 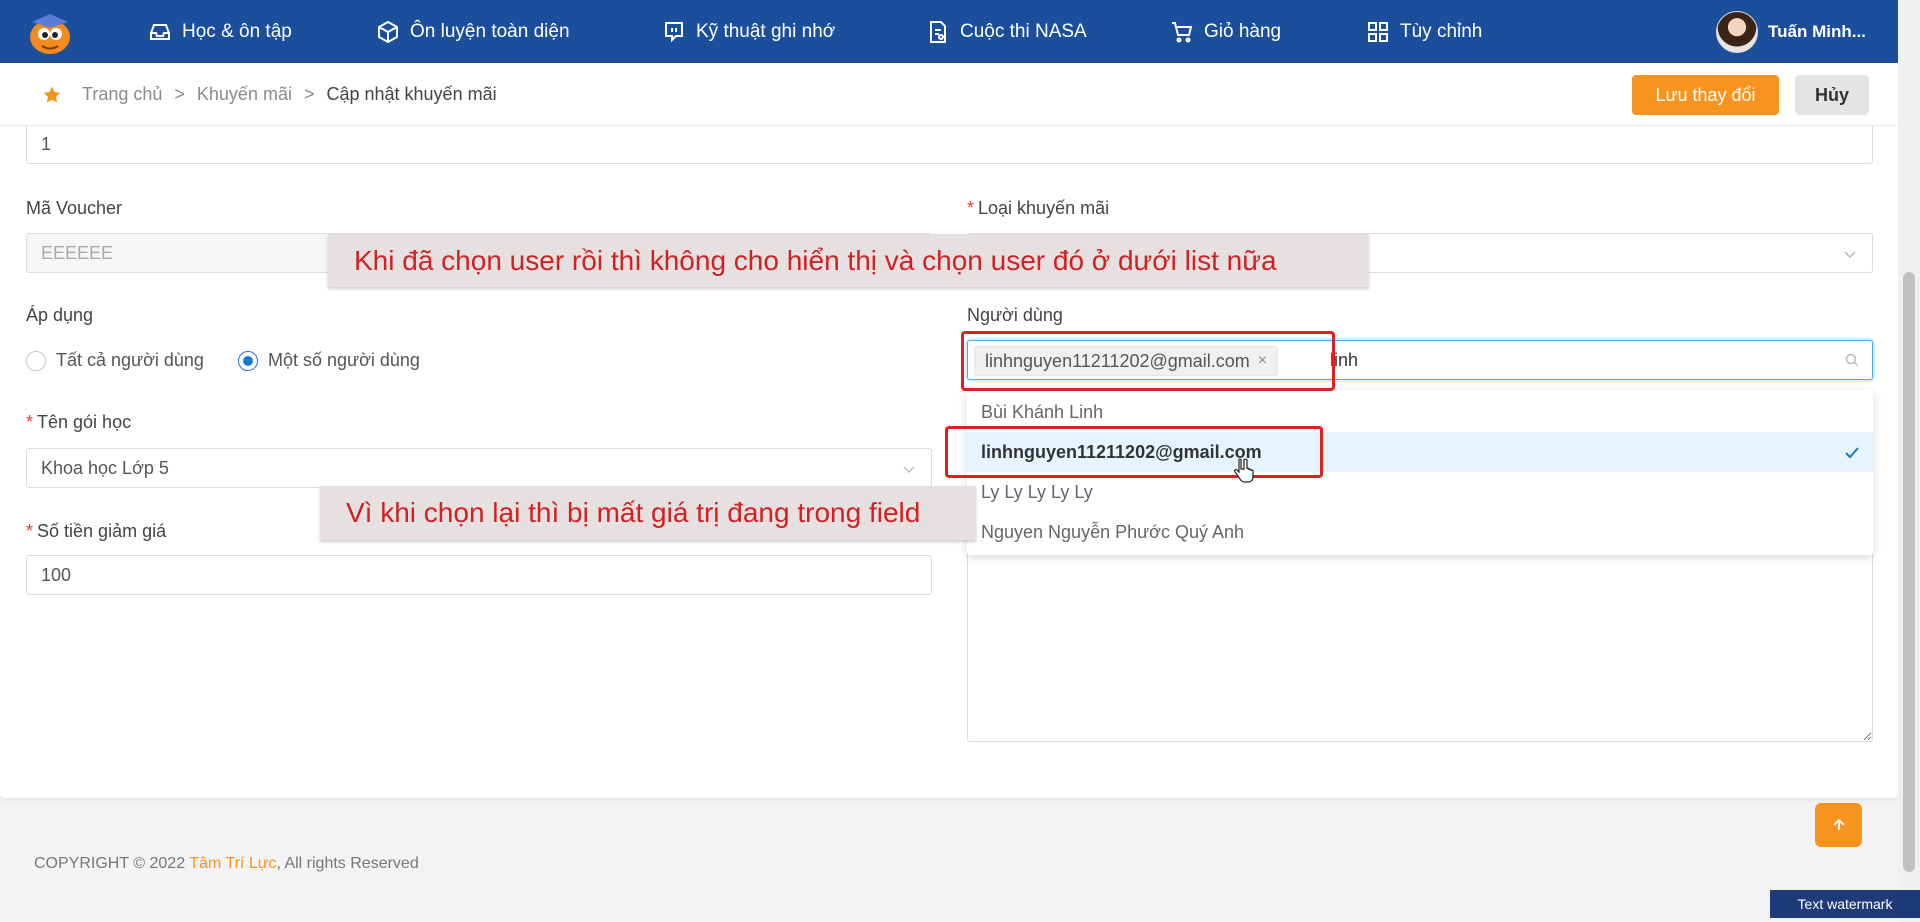 I want to click on breadcrumb-section: Khuyến mãi, so click(x=244, y=94).